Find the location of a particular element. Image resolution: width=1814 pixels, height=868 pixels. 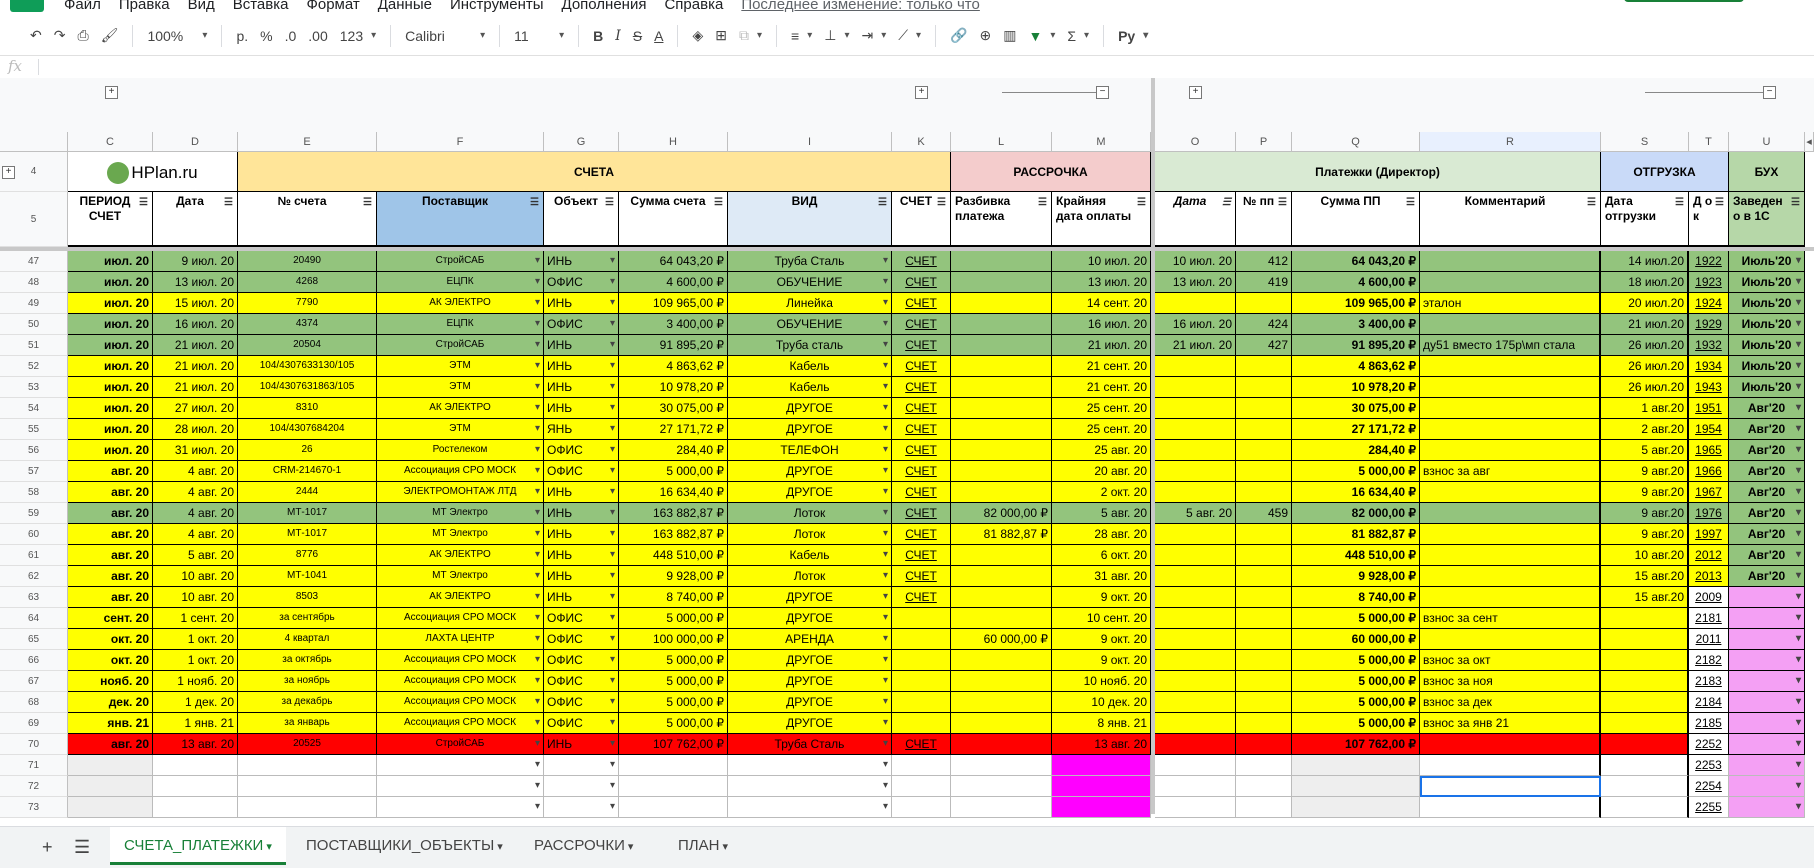

cell: 10 сент. 20 is located at coordinates (1101, 618).